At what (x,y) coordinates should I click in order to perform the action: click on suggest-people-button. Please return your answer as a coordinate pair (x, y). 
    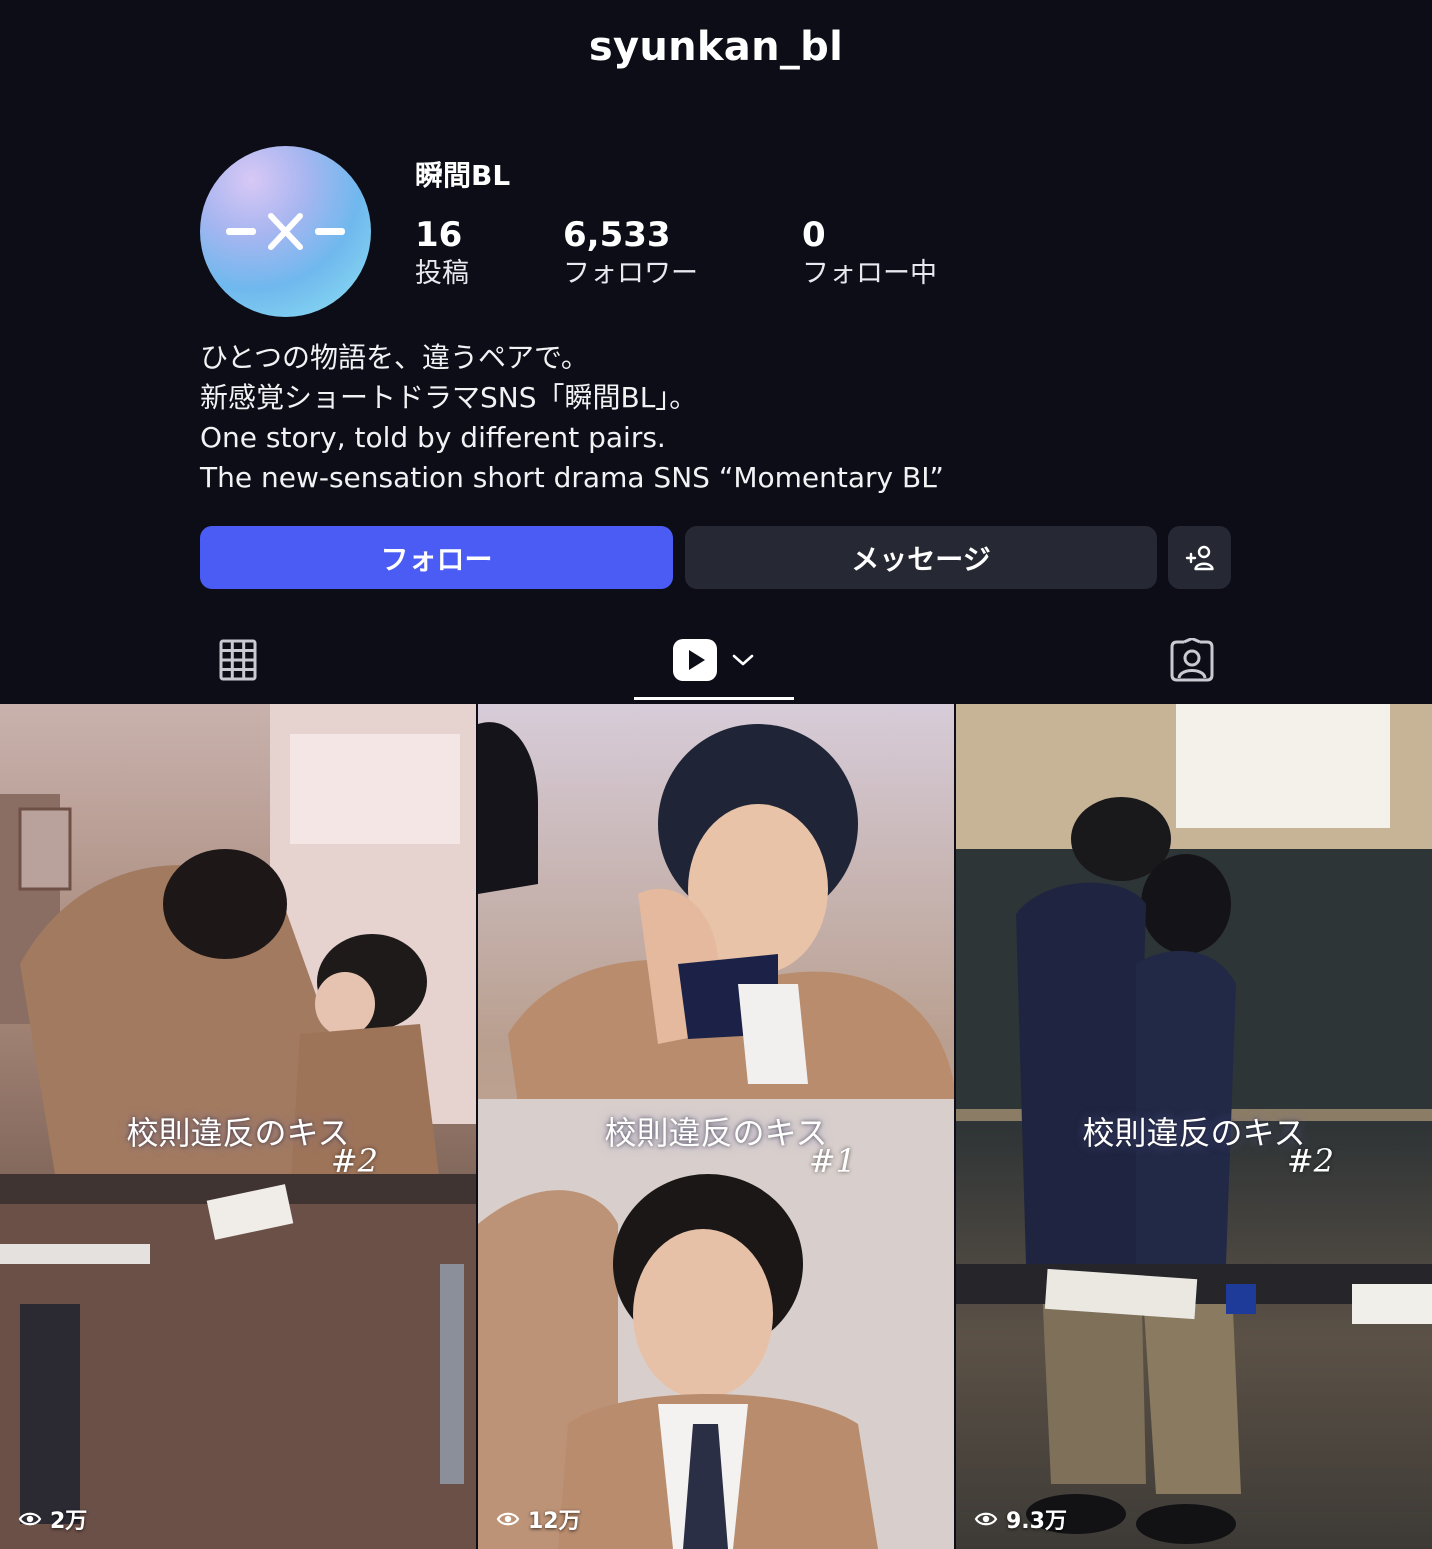
    Looking at the image, I should click on (1199, 557).